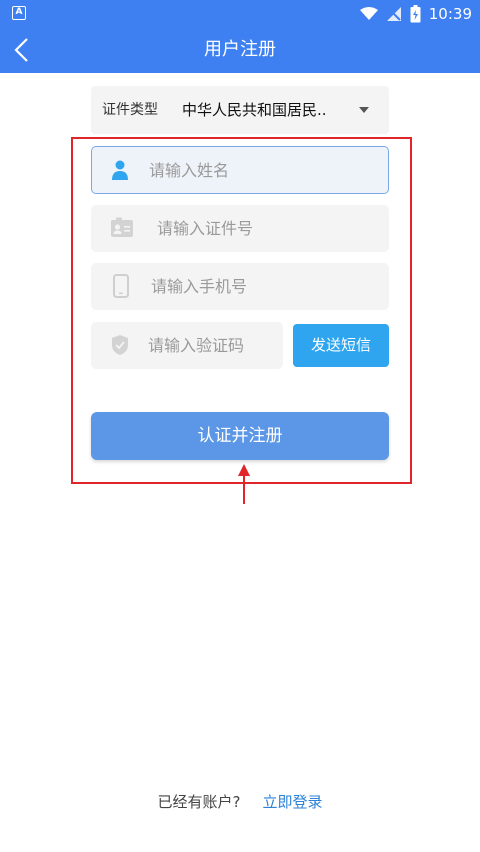 The width and height of the screenshot is (480, 852). Describe the element at coordinates (240, 13) in the screenshot. I see `status-bar: A 10:39` at that location.